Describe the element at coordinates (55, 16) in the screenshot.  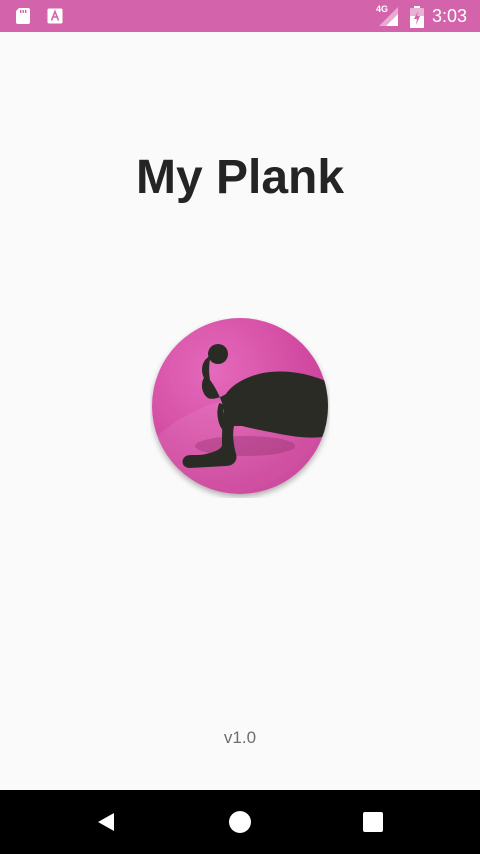
I see `keyboard-a-icon` at that location.